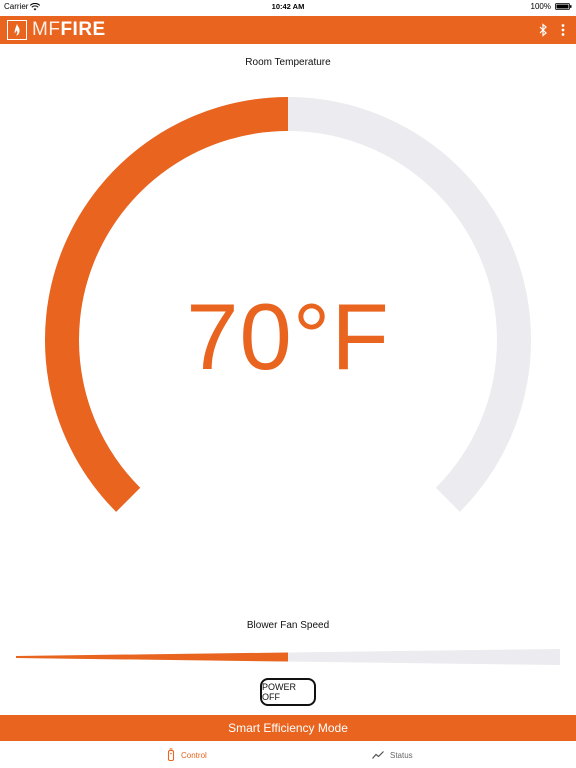 This screenshot has height=768, width=576. I want to click on trend-line-icon, so click(378, 755).